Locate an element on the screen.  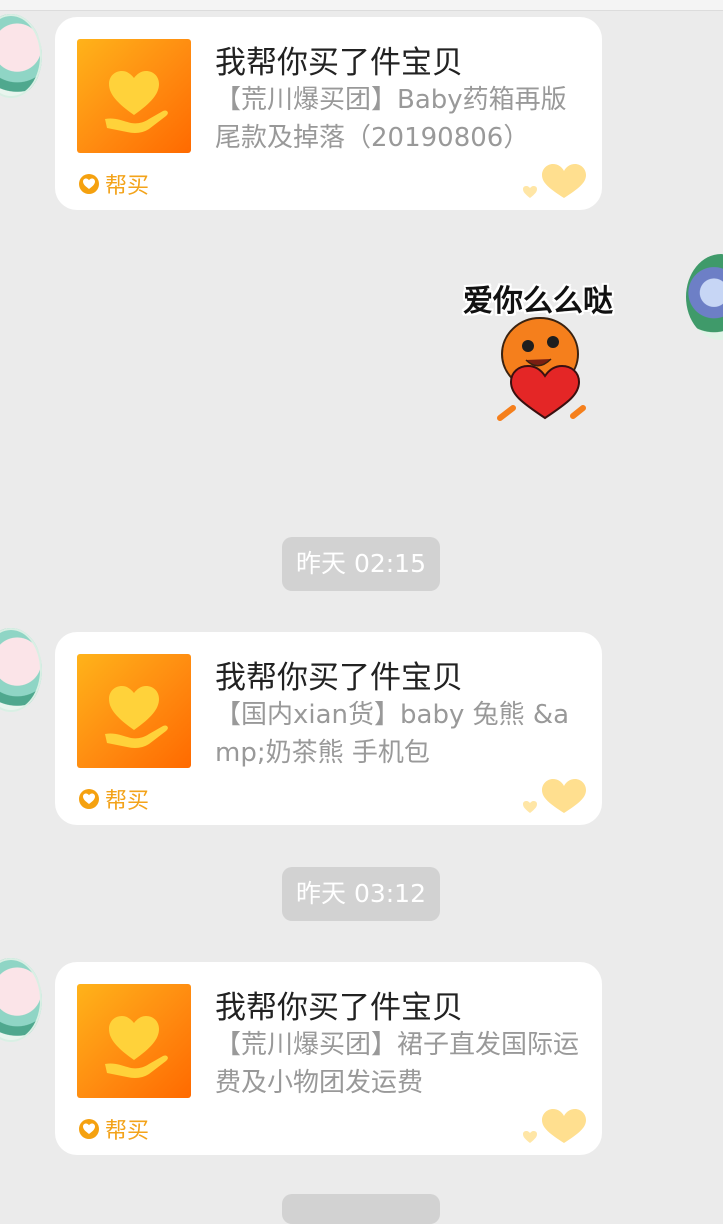
timestamp-pill: 昨天 03:12 is located at coordinates (361, 894).